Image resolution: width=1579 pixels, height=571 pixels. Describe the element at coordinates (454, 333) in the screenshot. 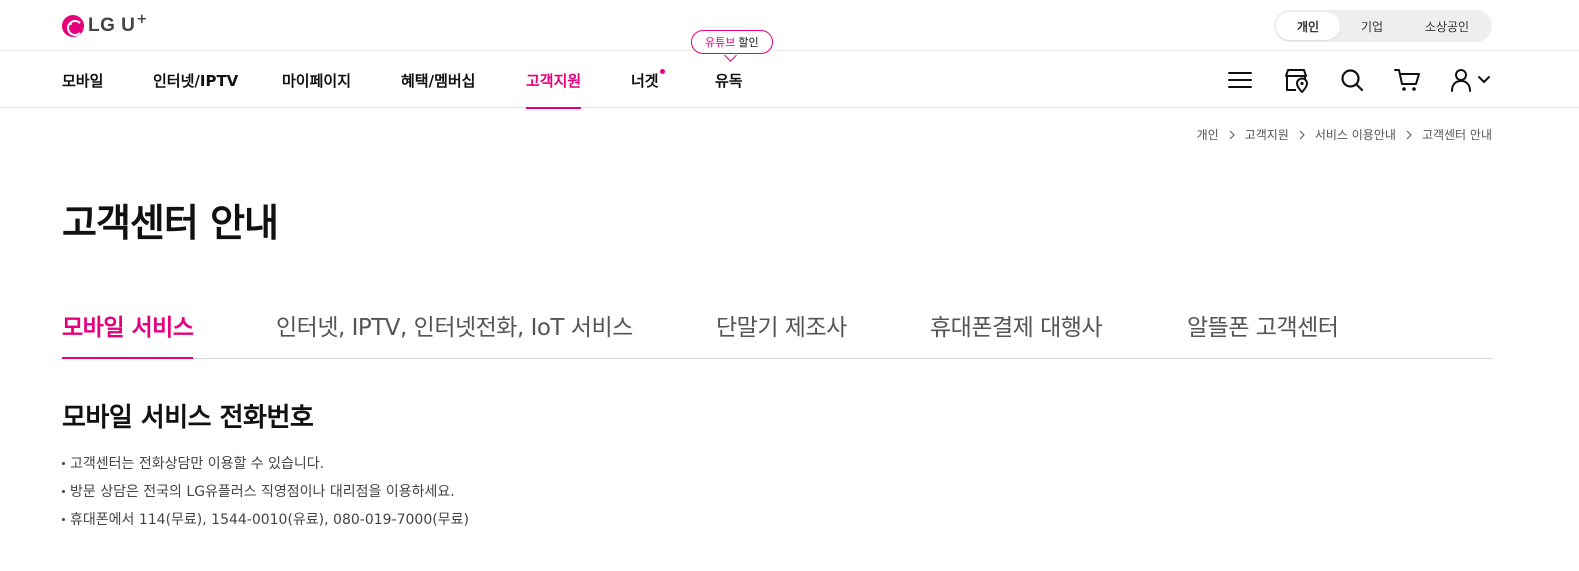

I see `tab-internet-iptv-phone-iot: 인터넷, IPTV, 인터넷전화, IoT 서비스` at that location.